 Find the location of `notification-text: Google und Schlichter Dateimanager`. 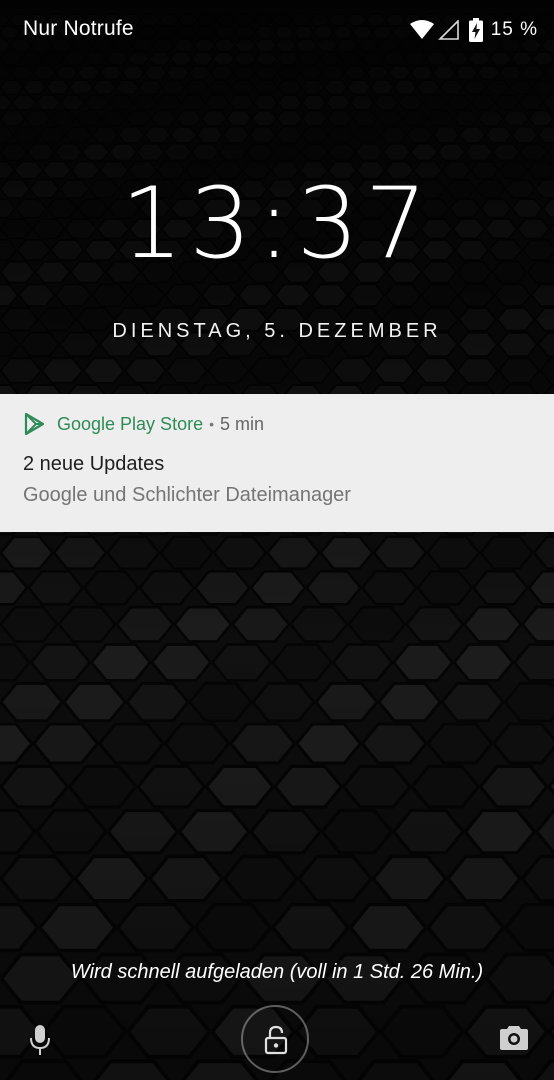

notification-text: Google und Schlichter Dateimanager is located at coordinates (187, 495).